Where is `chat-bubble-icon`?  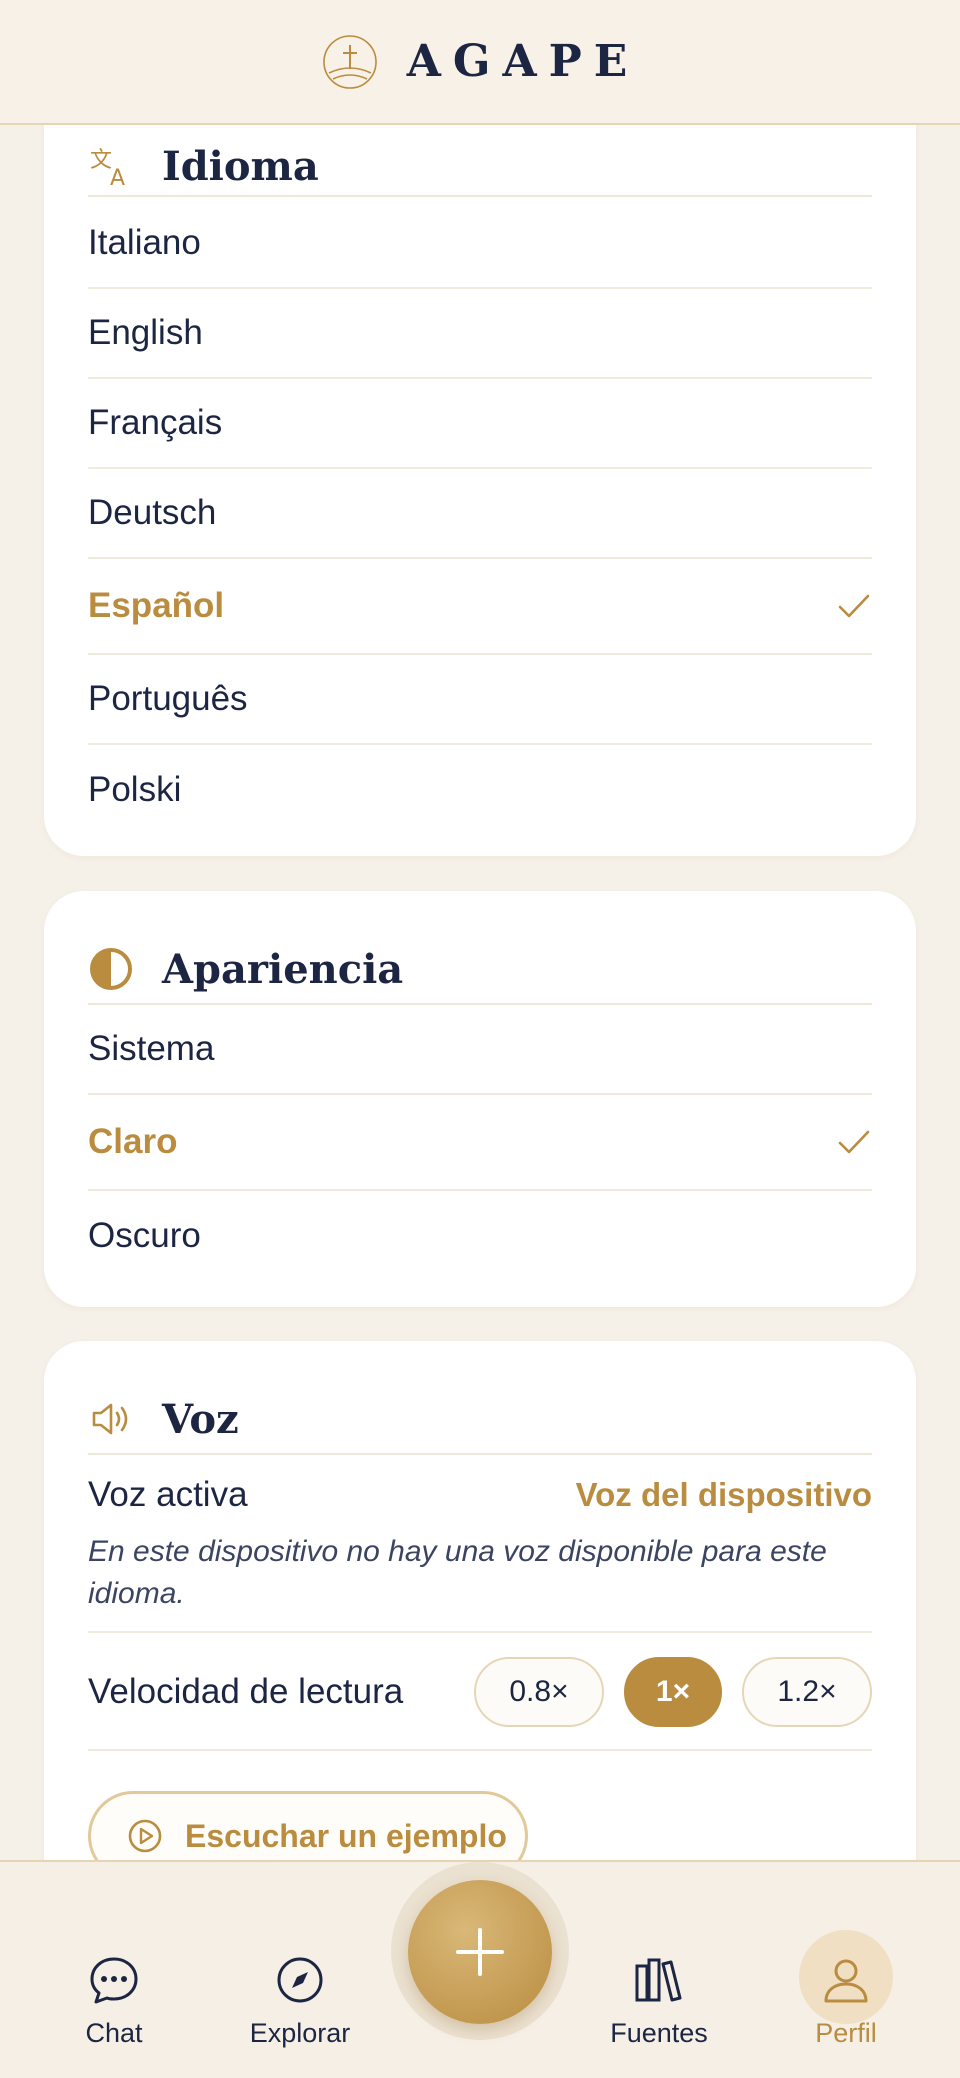 chat-bubble-icon is located at coordinates (114, 1980).